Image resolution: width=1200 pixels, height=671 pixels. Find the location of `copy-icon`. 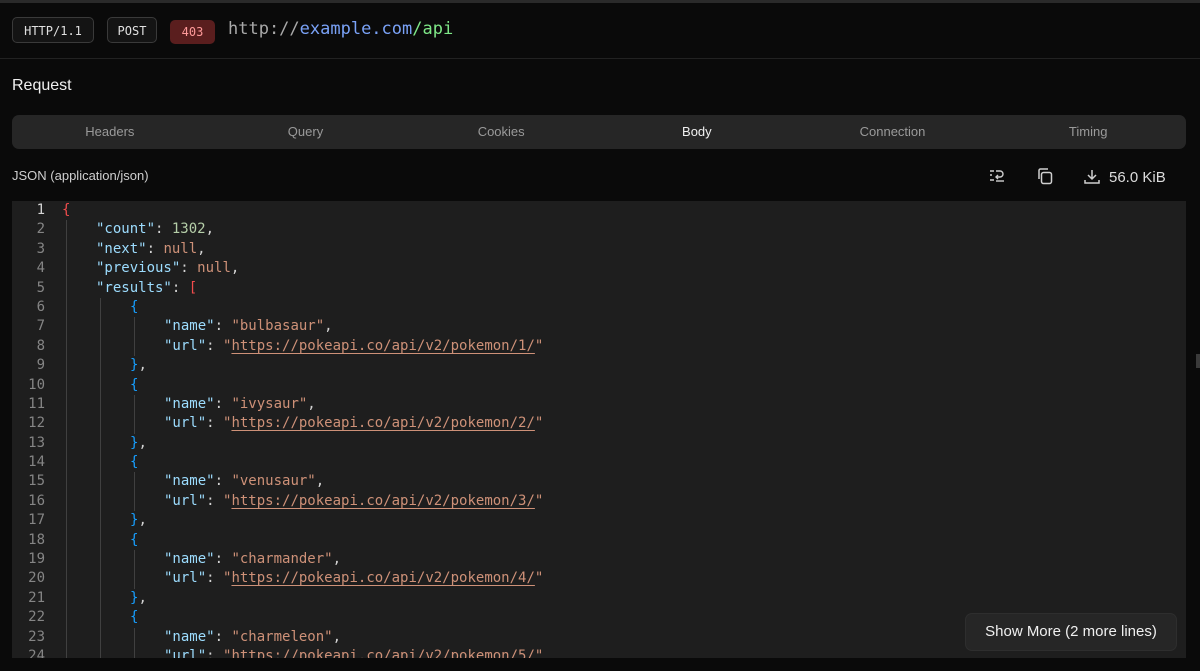

copy-icon is located at coordinates (1045, 176).